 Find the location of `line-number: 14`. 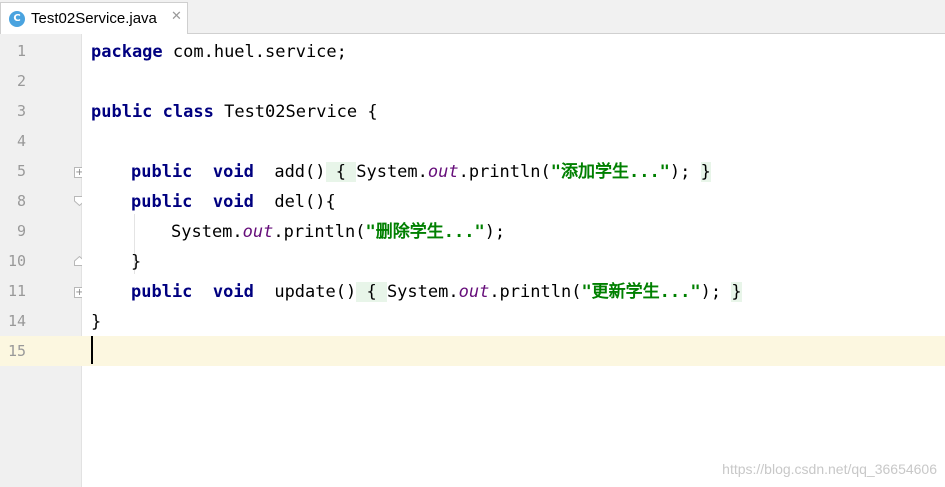

line-number: 14 is located at coordinates (16, 321).